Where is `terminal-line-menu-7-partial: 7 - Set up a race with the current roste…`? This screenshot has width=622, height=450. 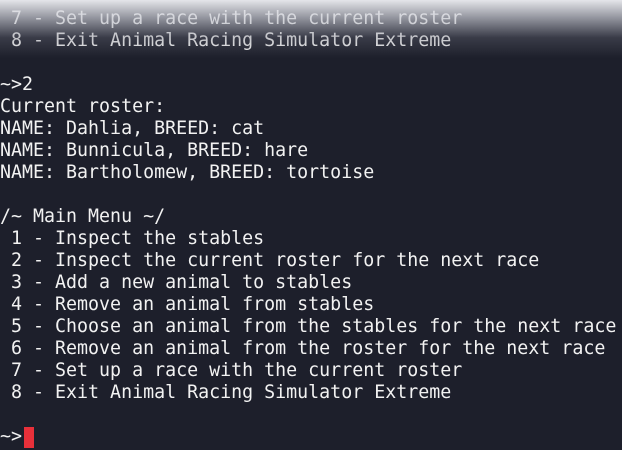
terminal-line-menu-7-partial: 7 - Set up a race with the current roste… is located at coordinates (231, 18).